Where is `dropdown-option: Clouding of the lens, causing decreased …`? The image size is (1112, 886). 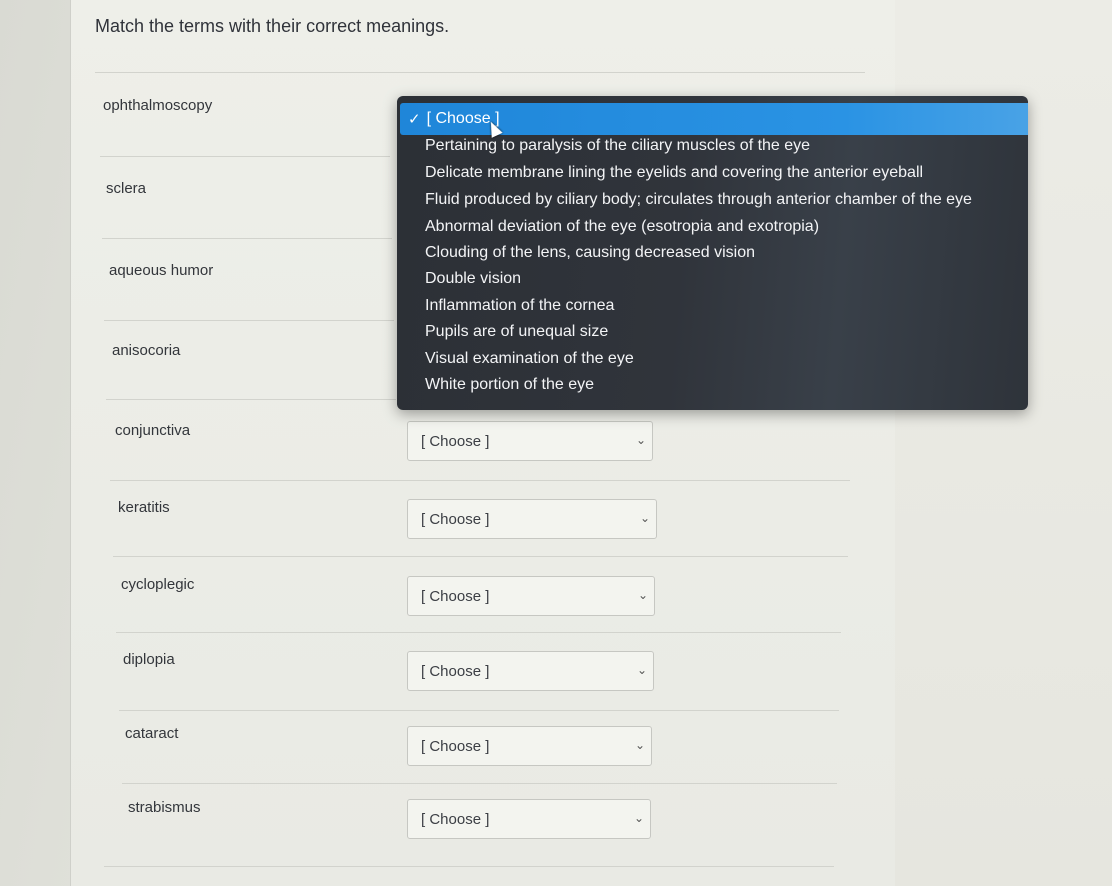 dropdown-option: Clouding of the lens, causing decreased … is located at coordinates (590, 253).